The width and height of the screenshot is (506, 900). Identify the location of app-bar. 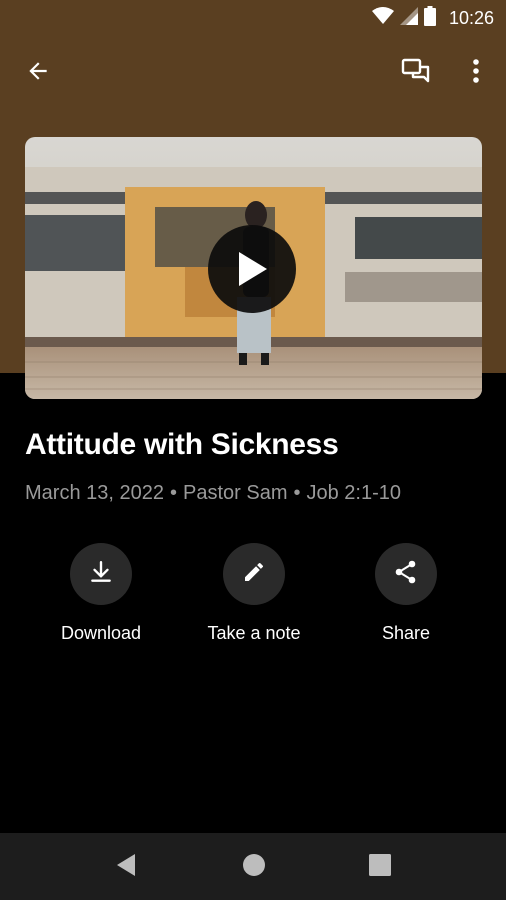
(253, 74).